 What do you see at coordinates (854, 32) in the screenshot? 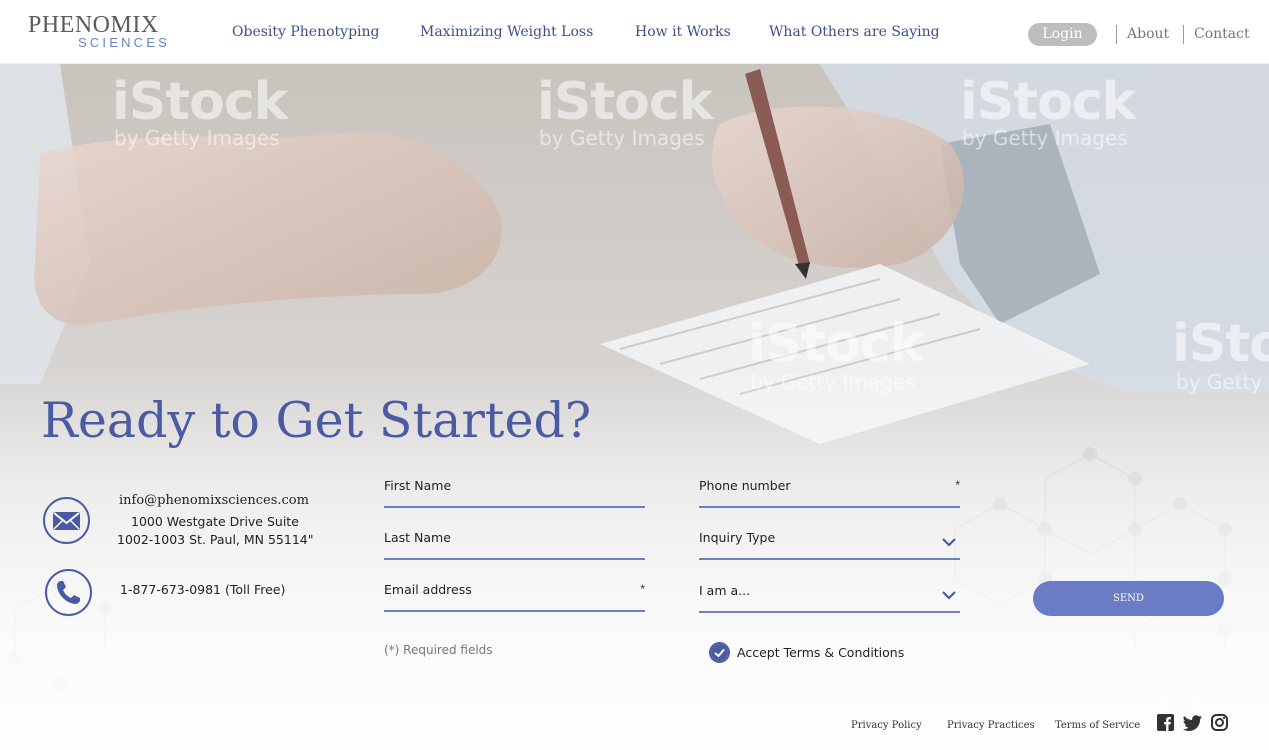
I see `nav-what-others-are-saying: What Others are Saying` at bounding box center [854, 32].